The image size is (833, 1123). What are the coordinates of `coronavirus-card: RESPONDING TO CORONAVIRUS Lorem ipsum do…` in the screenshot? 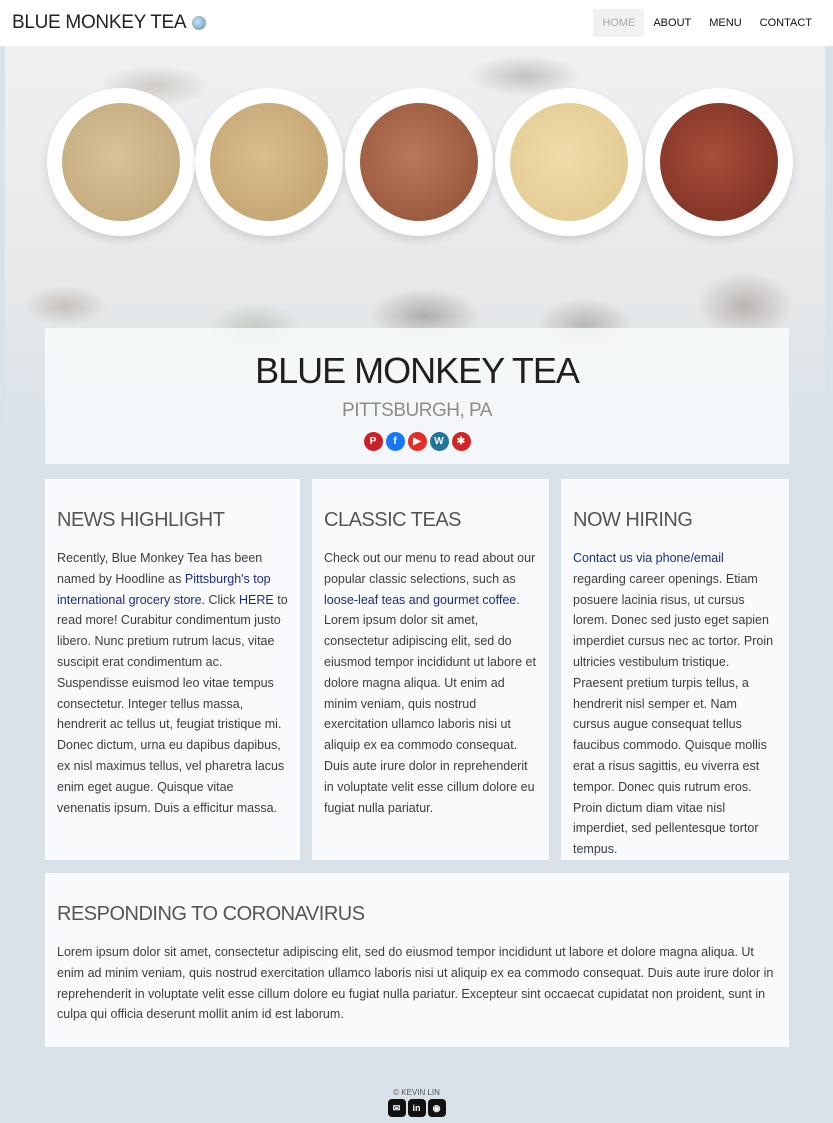 It's located at (417, 960).